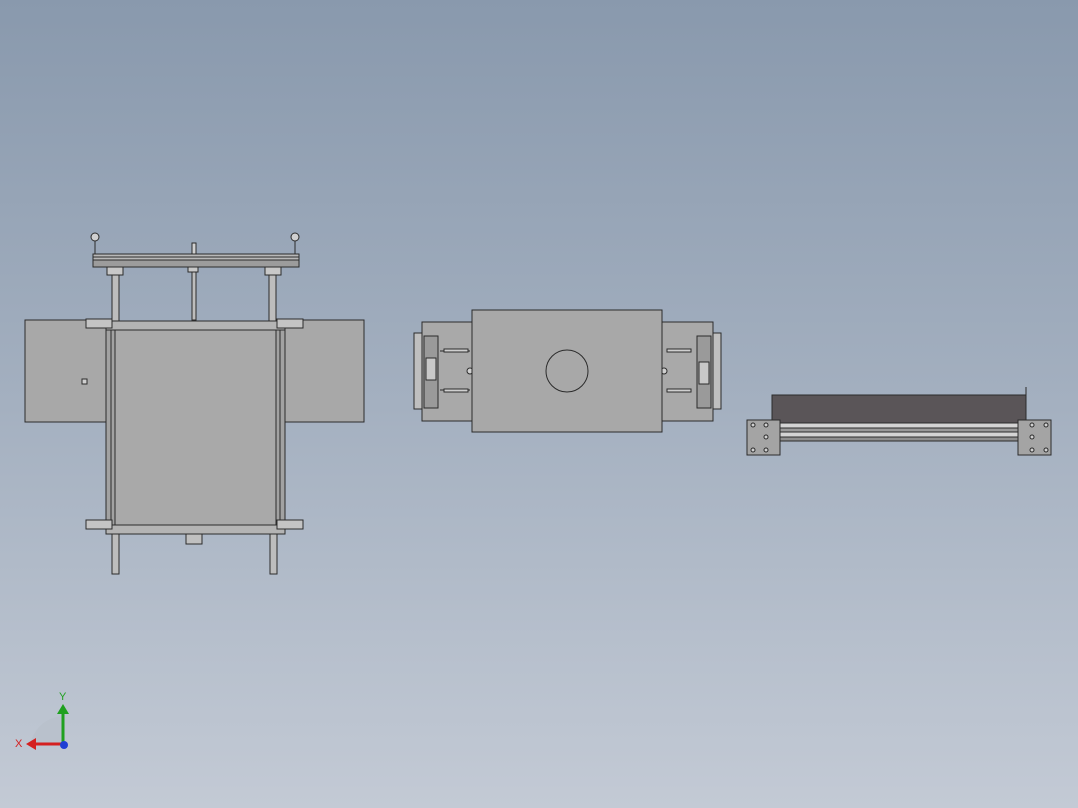  What do you see at coordinates (324, 371) in the screenshot?
I see `right-wing-panel` at bounding box center [324, 371].